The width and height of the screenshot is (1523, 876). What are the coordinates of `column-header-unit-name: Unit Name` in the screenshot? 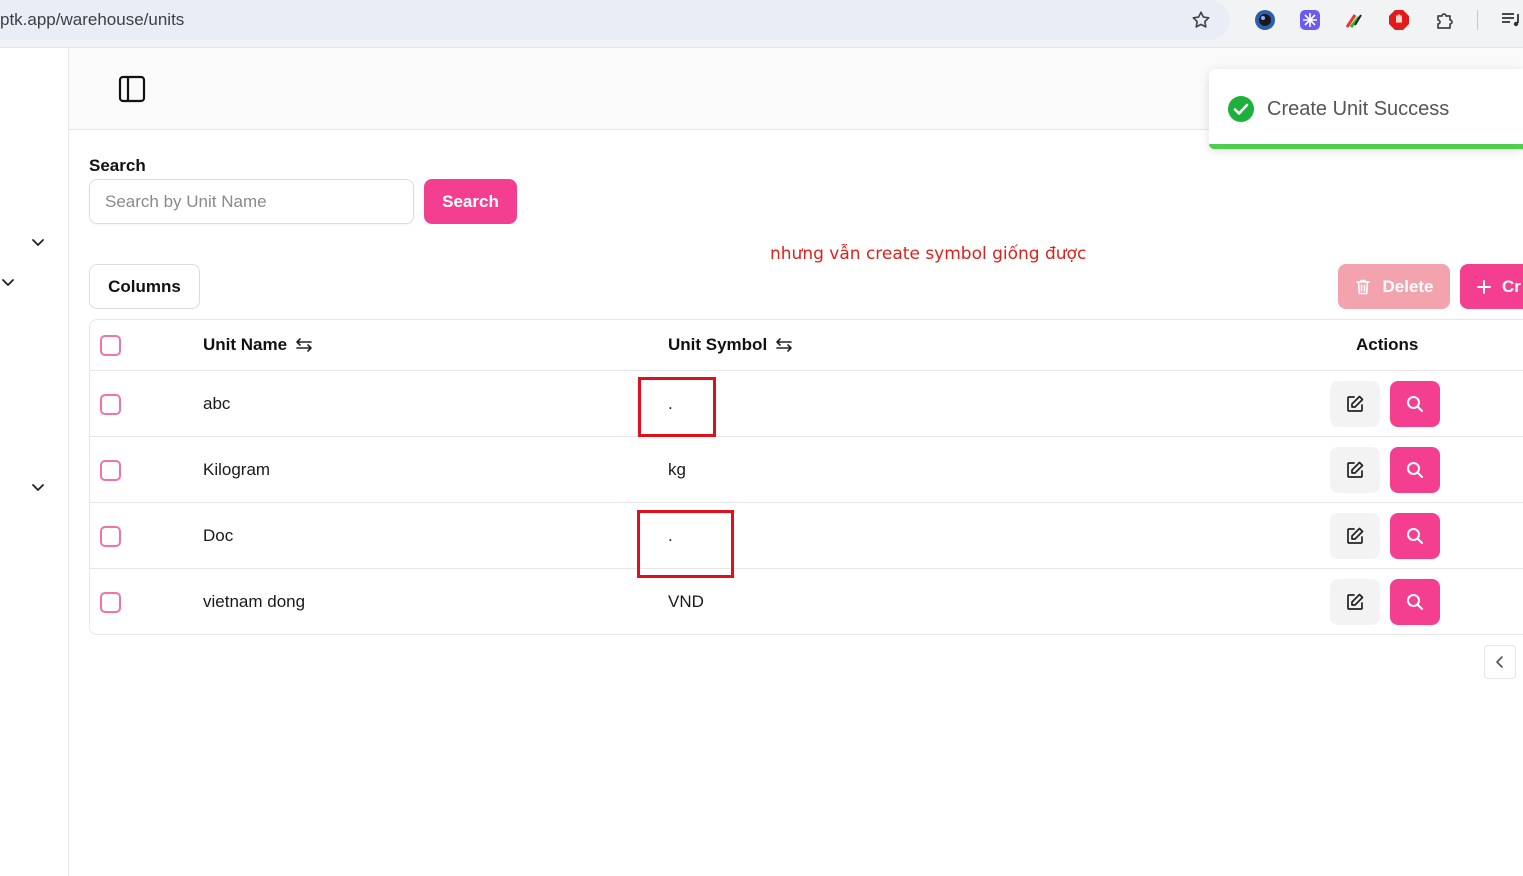 It's located at (258, 345).